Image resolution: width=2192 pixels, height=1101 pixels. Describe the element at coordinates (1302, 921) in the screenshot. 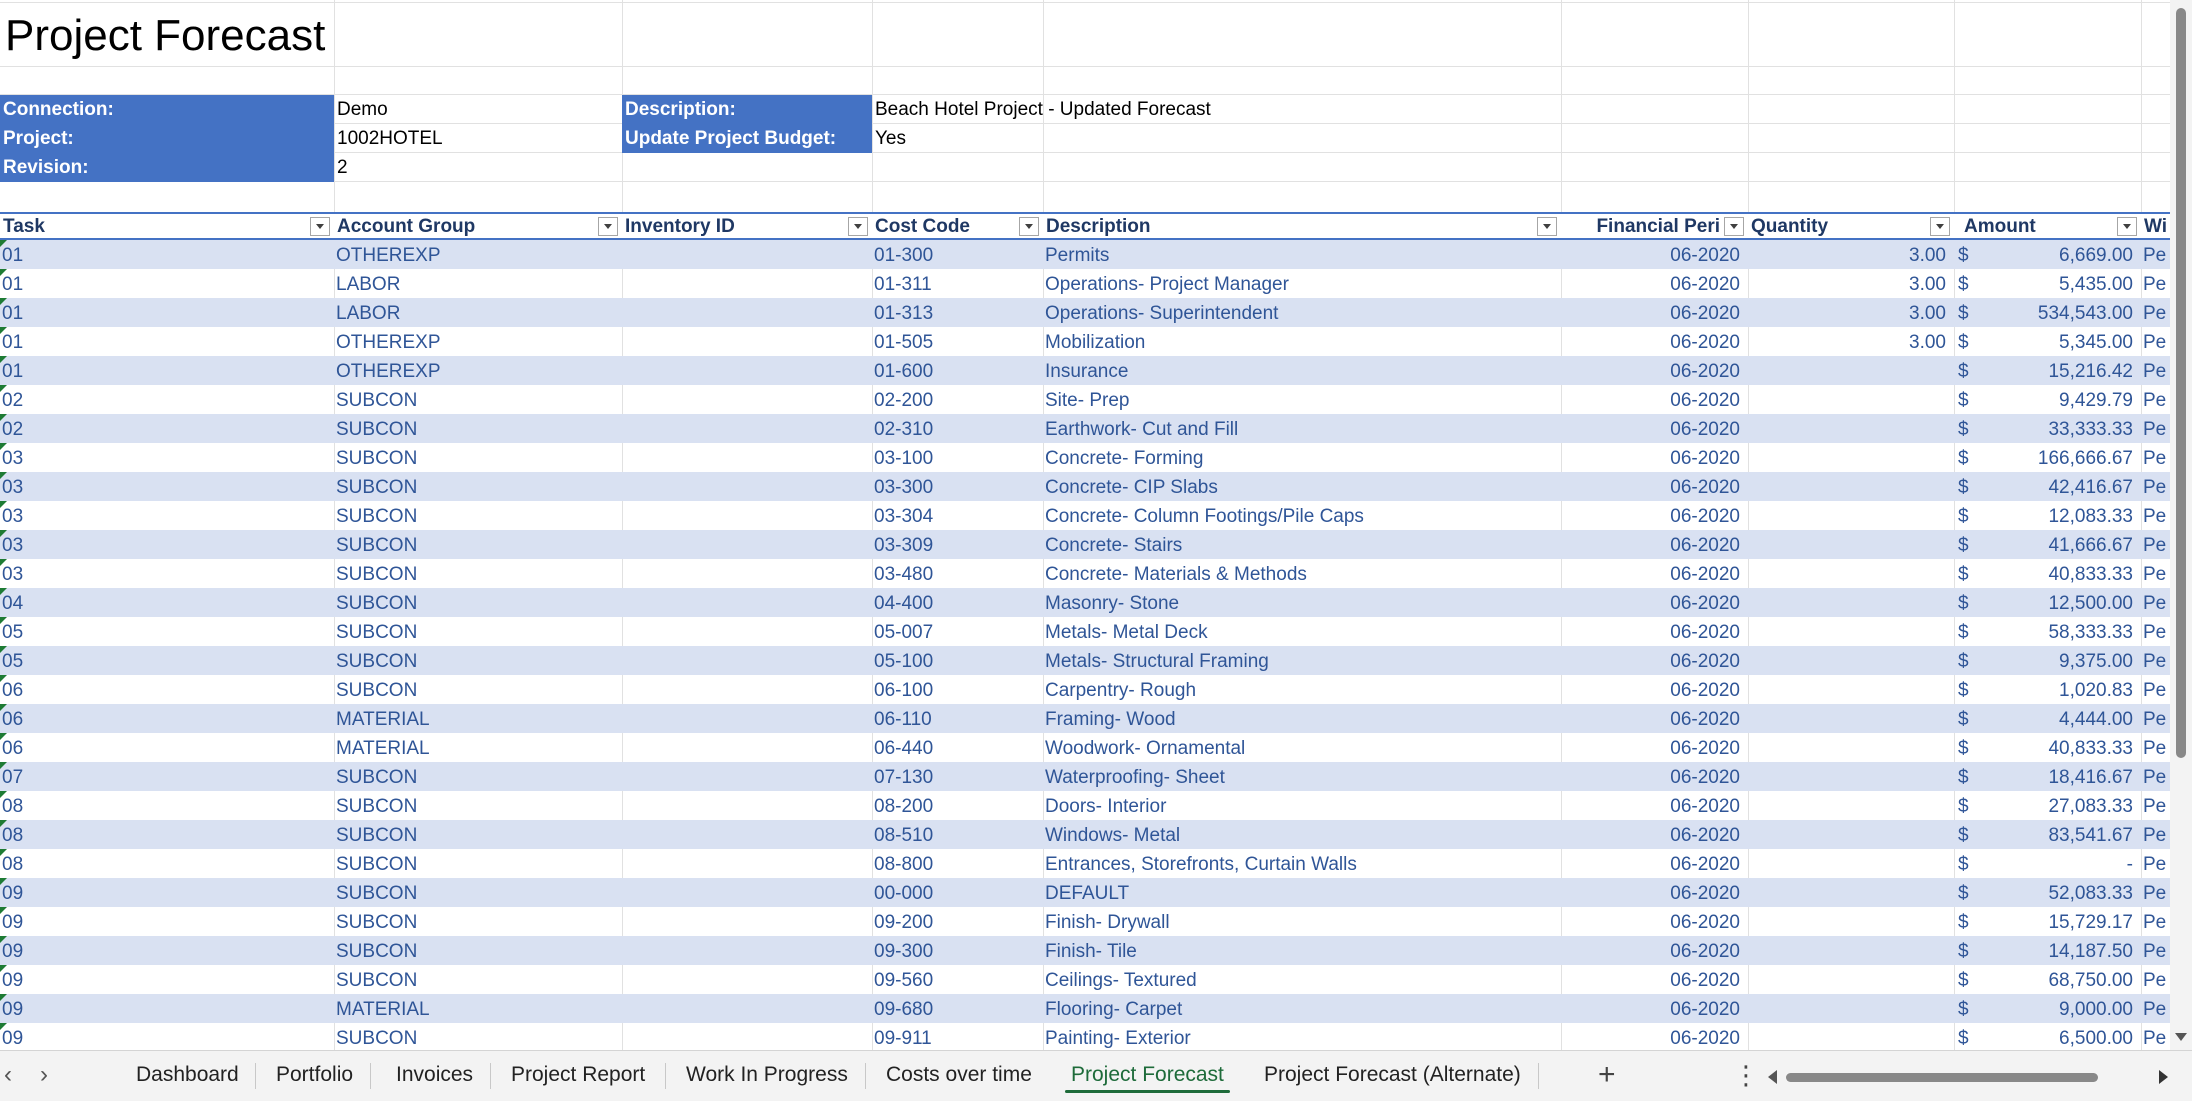

I see `cell-description: Finish- Drywall` at that location.